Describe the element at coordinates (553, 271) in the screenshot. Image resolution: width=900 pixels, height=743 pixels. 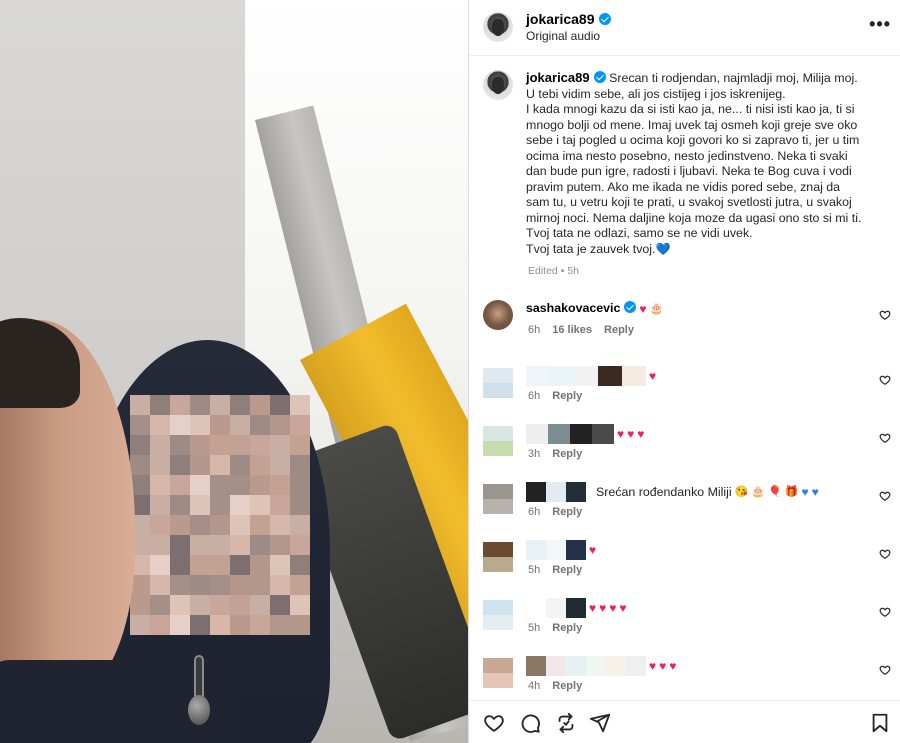
I see `edited-timestamp: Edited • 5h` at that location.